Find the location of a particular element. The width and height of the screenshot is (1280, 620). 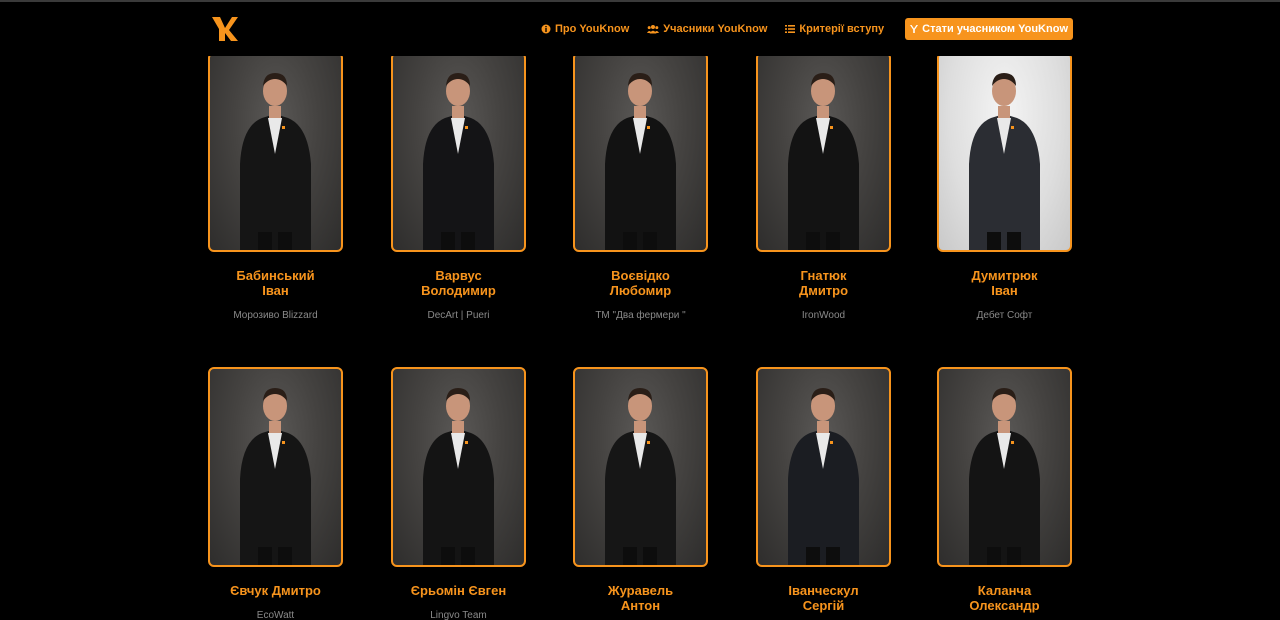

member-name: Журавель Антон is located at coordinates (640, 598).